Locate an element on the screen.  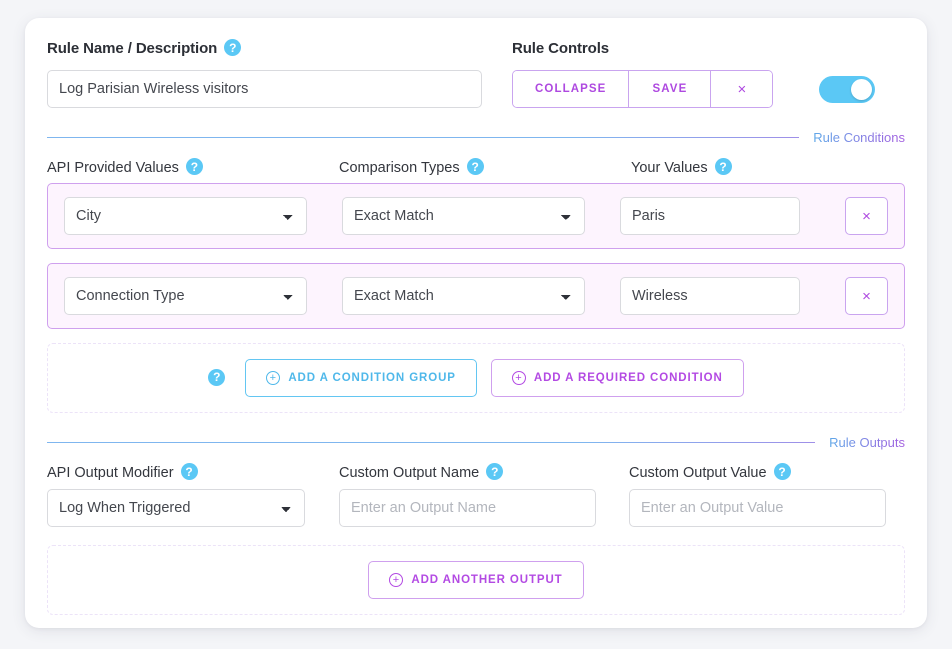
output-fields-row: Log When Triggered is located at coordinates (476, 508).